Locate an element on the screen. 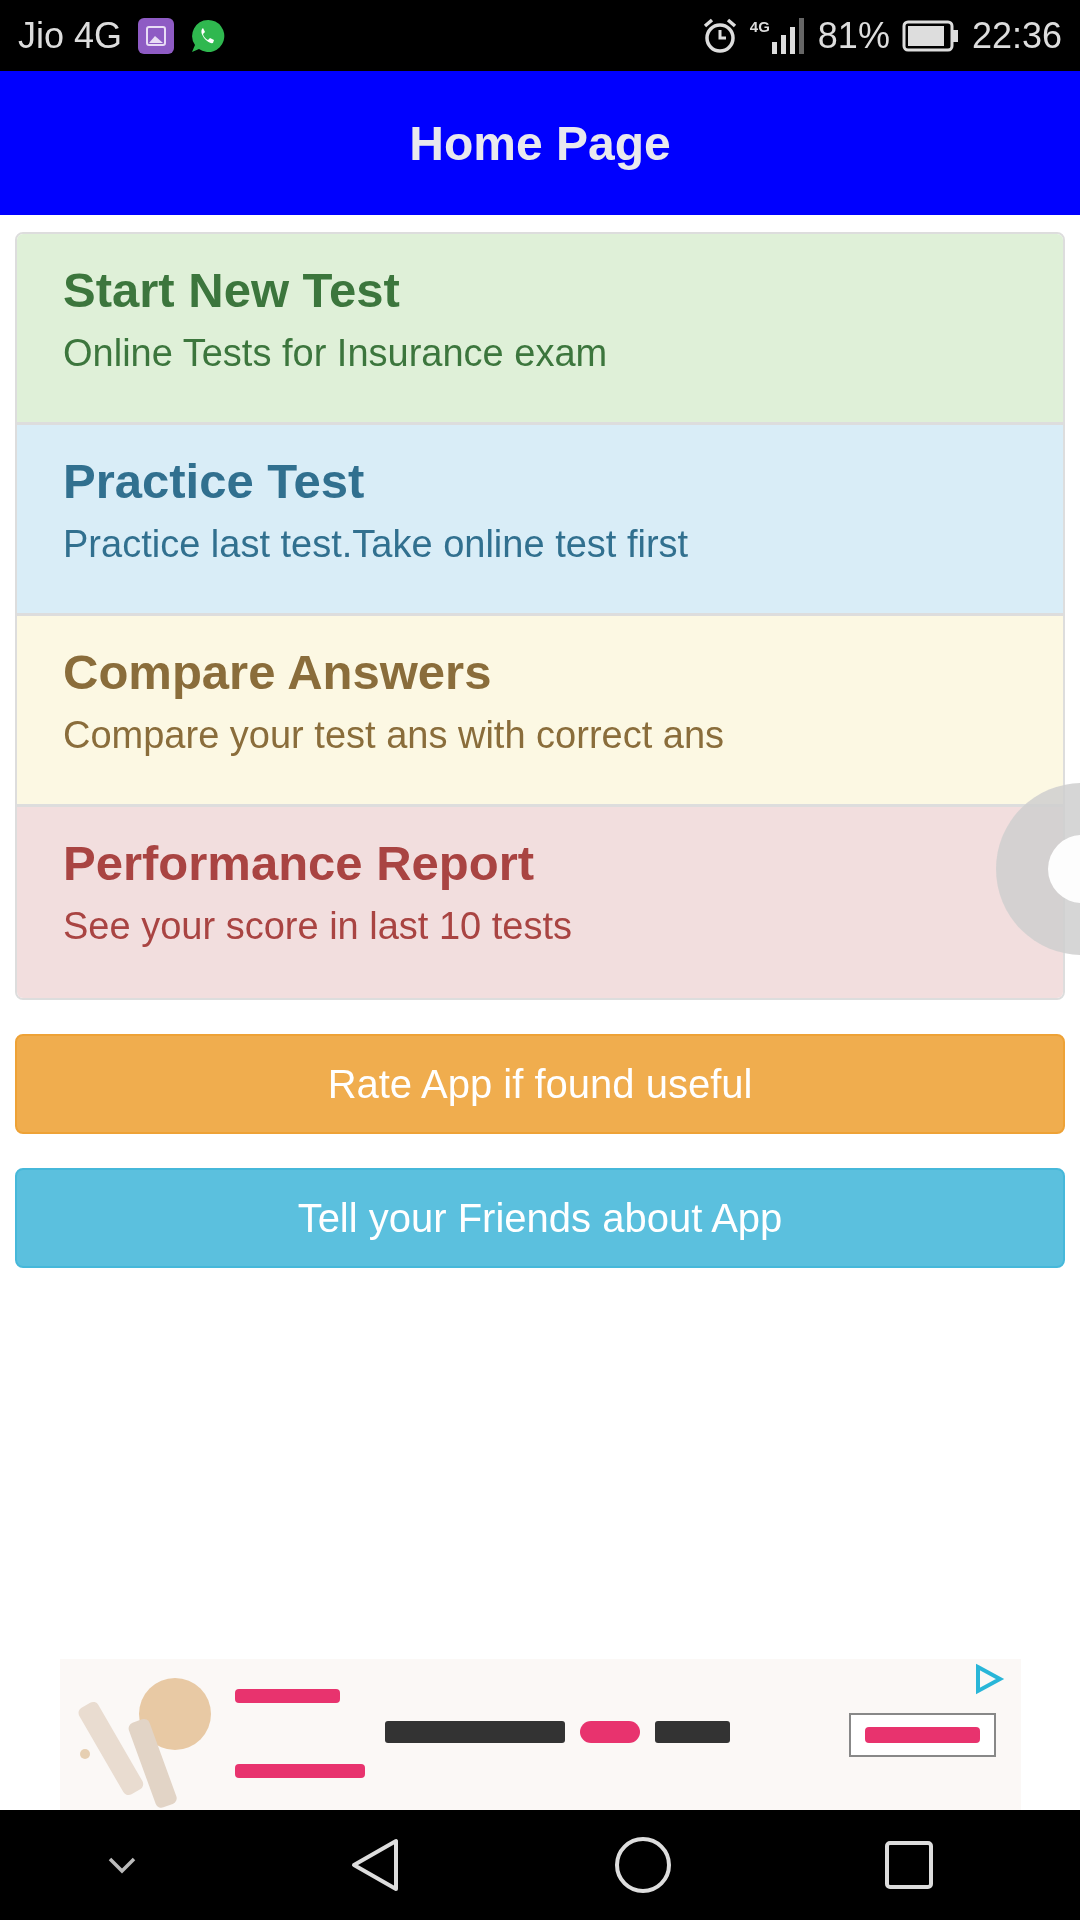  menu-item: Compare Answers Compare your test ans with correct ans is located at coordinates (540, 711).